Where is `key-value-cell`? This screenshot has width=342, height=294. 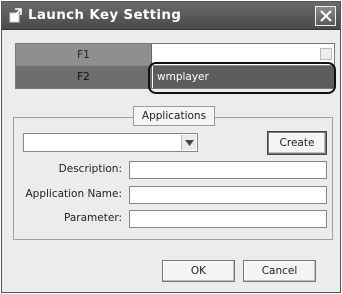 key-value-cell is located at coordinates (243, 54).